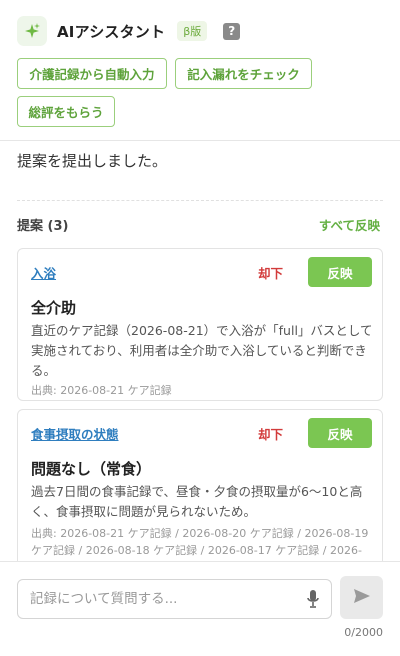 The image size is (400, 656). What do you see at coordinates (54, 308) in the screenshot?
I see `proposal-title: 全介助` at bounding box center [54, 308].